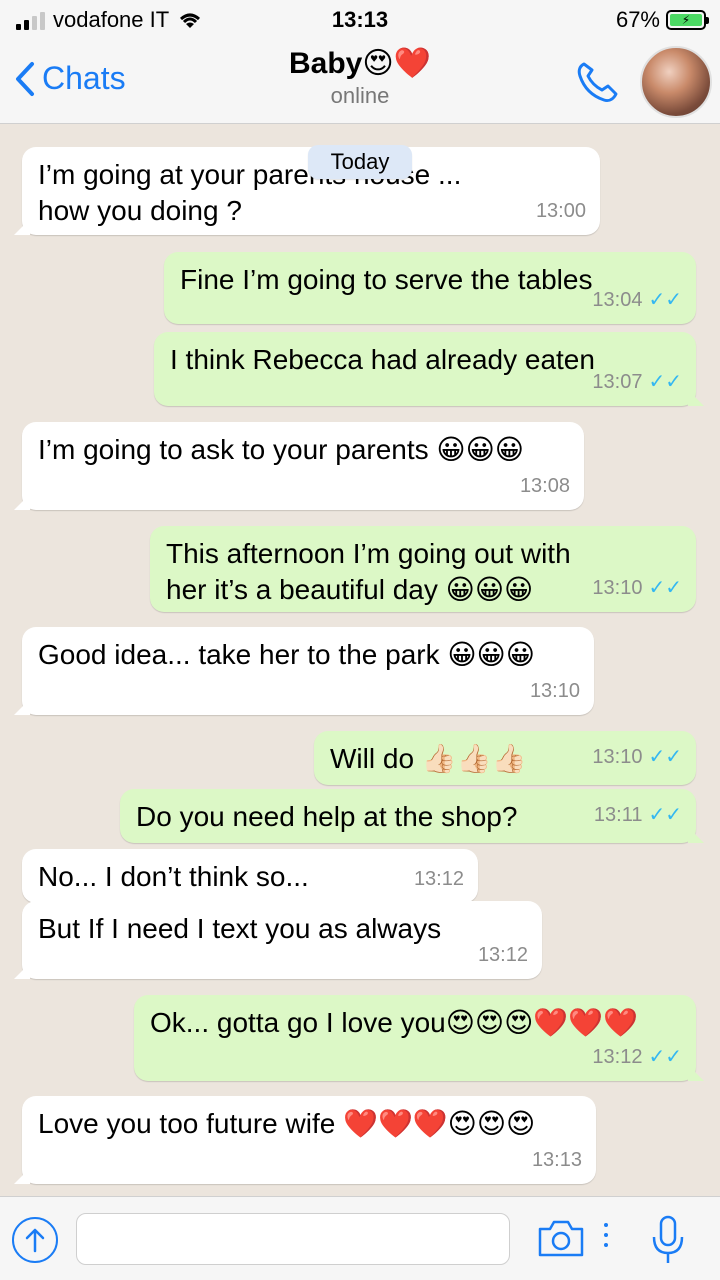 Image resolution: width=720 pixels, height=1280 pixels. Describe the element at coordinates (544, 486) in the screenshot. I see `message-time: 13:08` at that location.